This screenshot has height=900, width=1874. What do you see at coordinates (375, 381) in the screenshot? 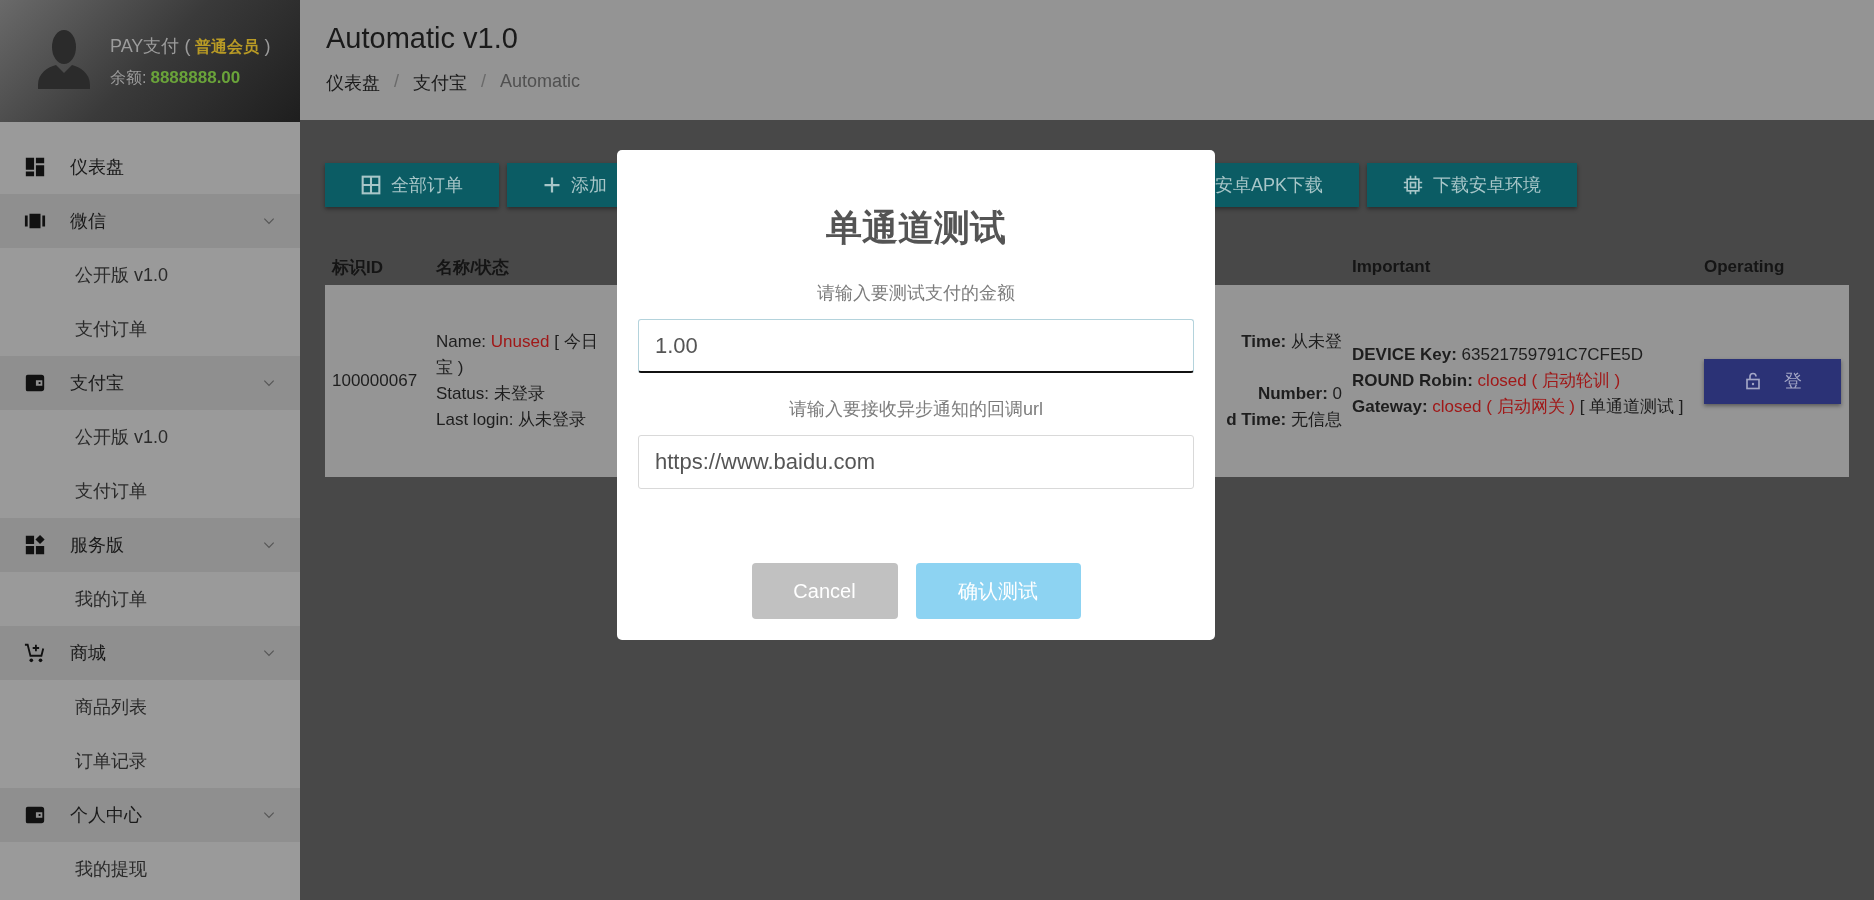
I see `table-cell-text: 100000067` at bounding box center [375, 381].